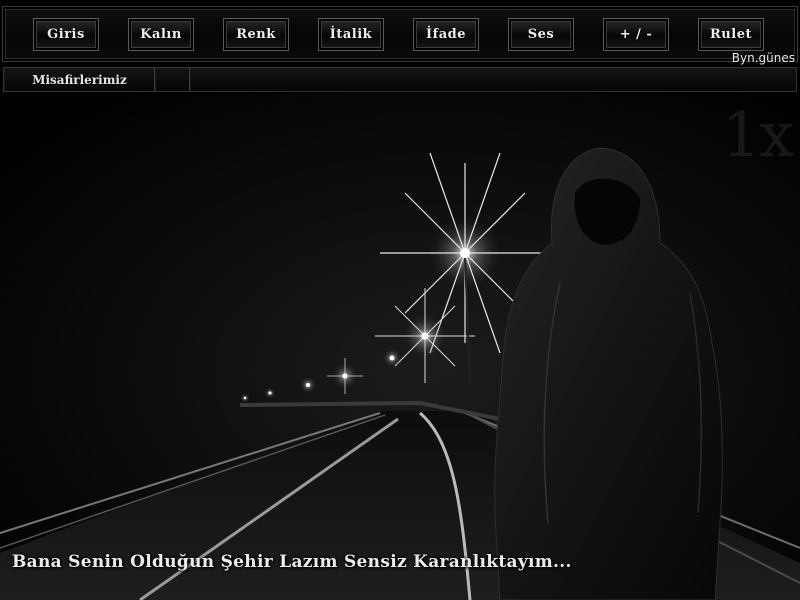 The width and height of the screenshot is (800, 600). What do you see at coordinates (757, 134) in the screenshot?
I see `watermark-text: 1x` at bounding box center [757, 134].